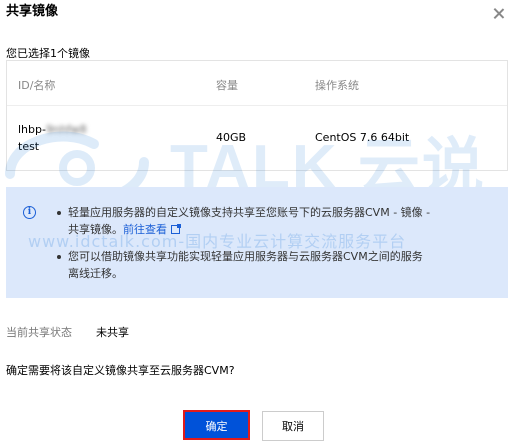 The width and height of the screenshot is (510, 446). Describe the element at coordinates (278, 229) in the screenshot. I see `notice-item-share-line2-wrap: 共享镜像。前往查看` at that location.